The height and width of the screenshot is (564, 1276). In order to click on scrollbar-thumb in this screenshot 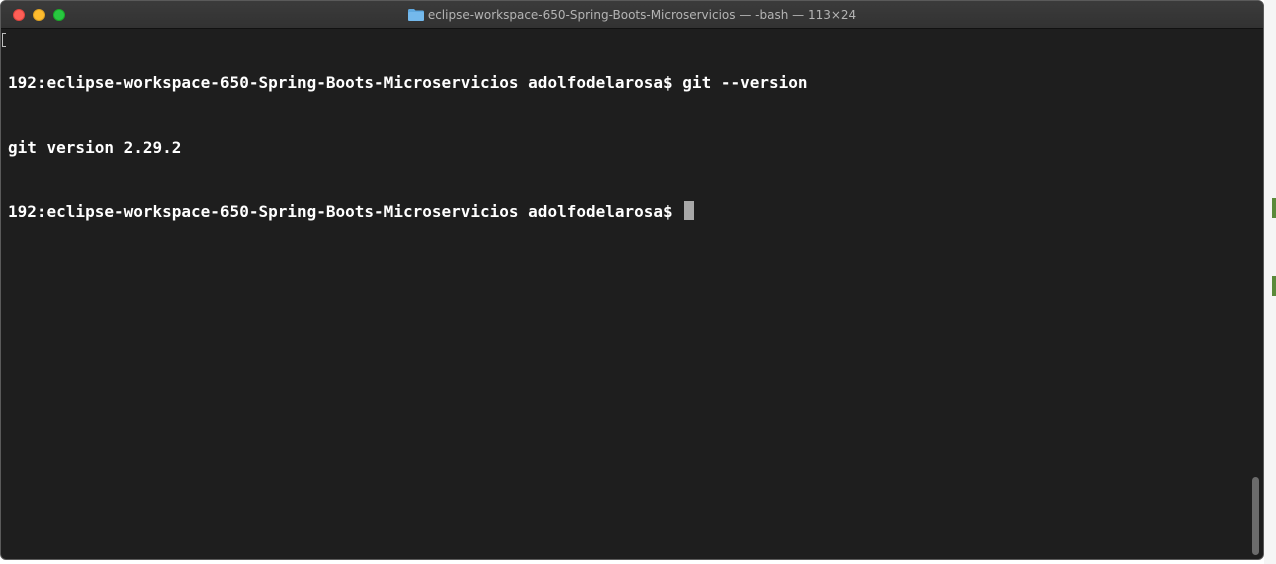, I will do `click(1255, 516)`.